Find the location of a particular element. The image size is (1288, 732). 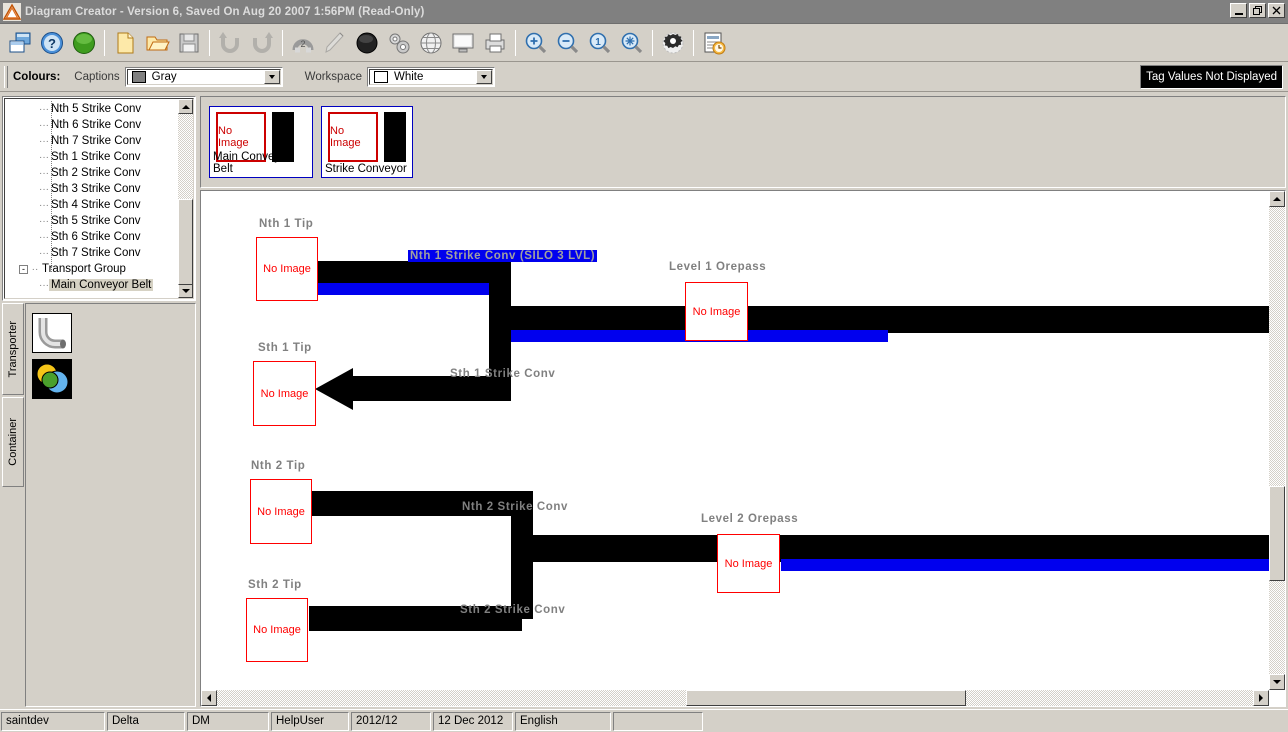

undo-icon is located at coordinates (230, 43).